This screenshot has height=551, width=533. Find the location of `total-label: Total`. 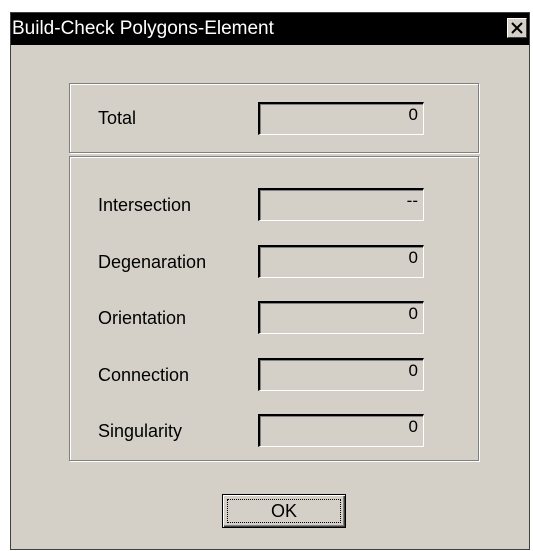

total-label: Total is located at coordinates (117, 118).